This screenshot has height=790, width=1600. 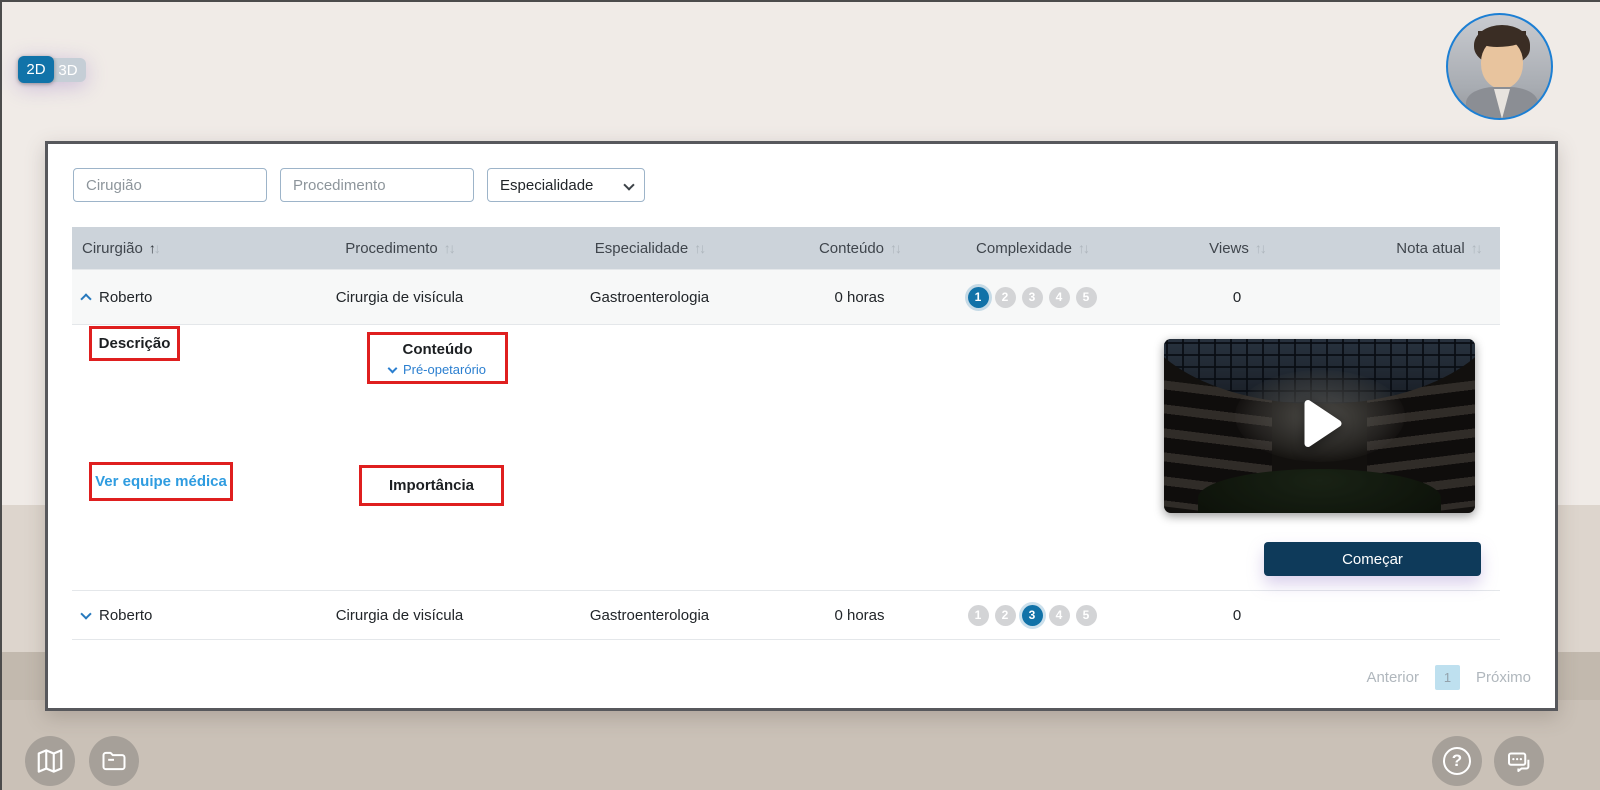 I want to click on map-icon, so click(x=50, y=761).